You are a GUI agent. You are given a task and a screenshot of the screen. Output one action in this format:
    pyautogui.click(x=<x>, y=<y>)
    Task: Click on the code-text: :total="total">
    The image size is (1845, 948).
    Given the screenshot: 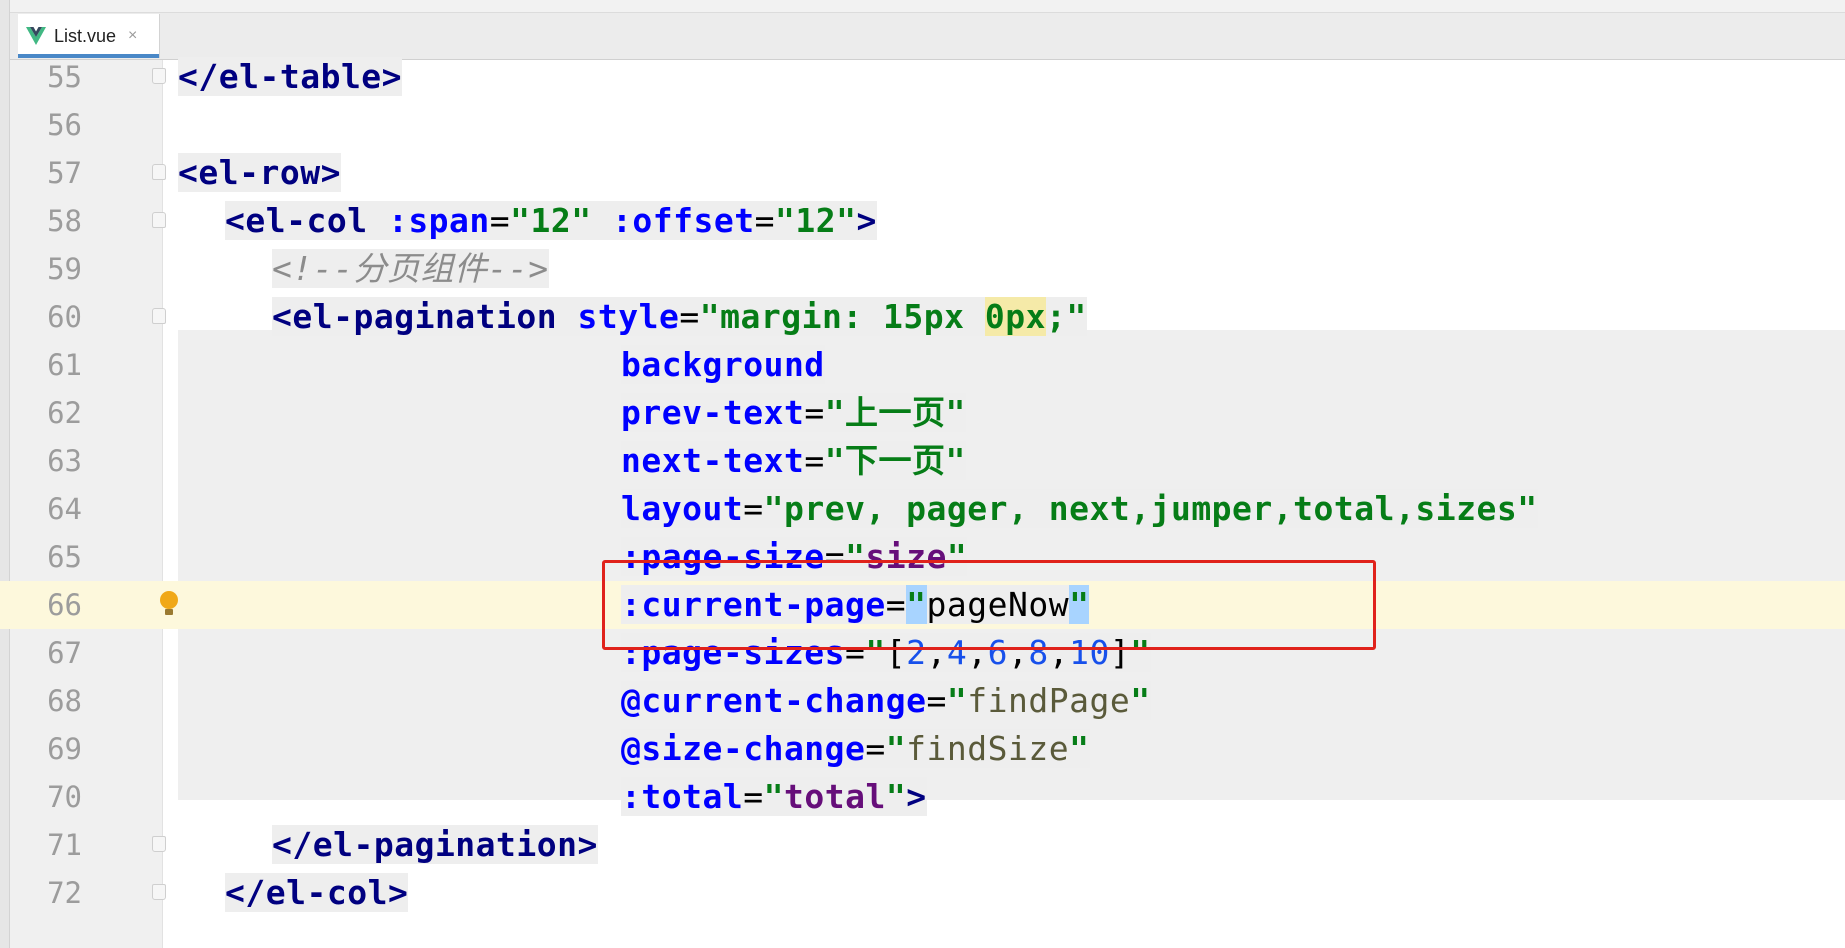 What is the action you would take?
    pyautogui.click(x=774, y=797)
    